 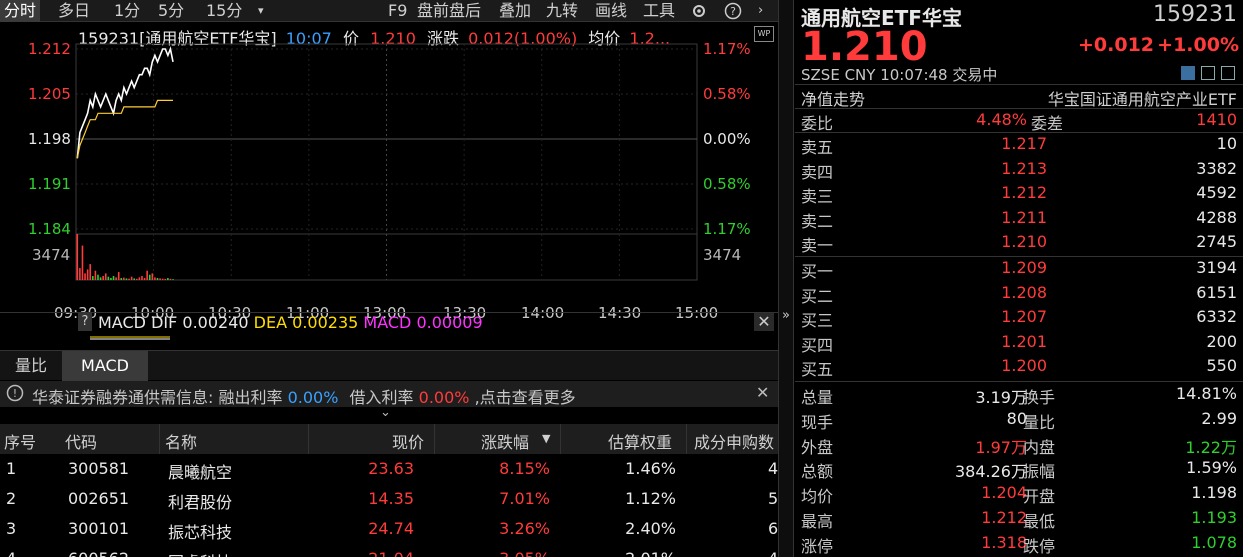 What do you see at coordinates (20, 441) in the screenshot?
I see `col-index: 序号` at bounding box center [20, 441].